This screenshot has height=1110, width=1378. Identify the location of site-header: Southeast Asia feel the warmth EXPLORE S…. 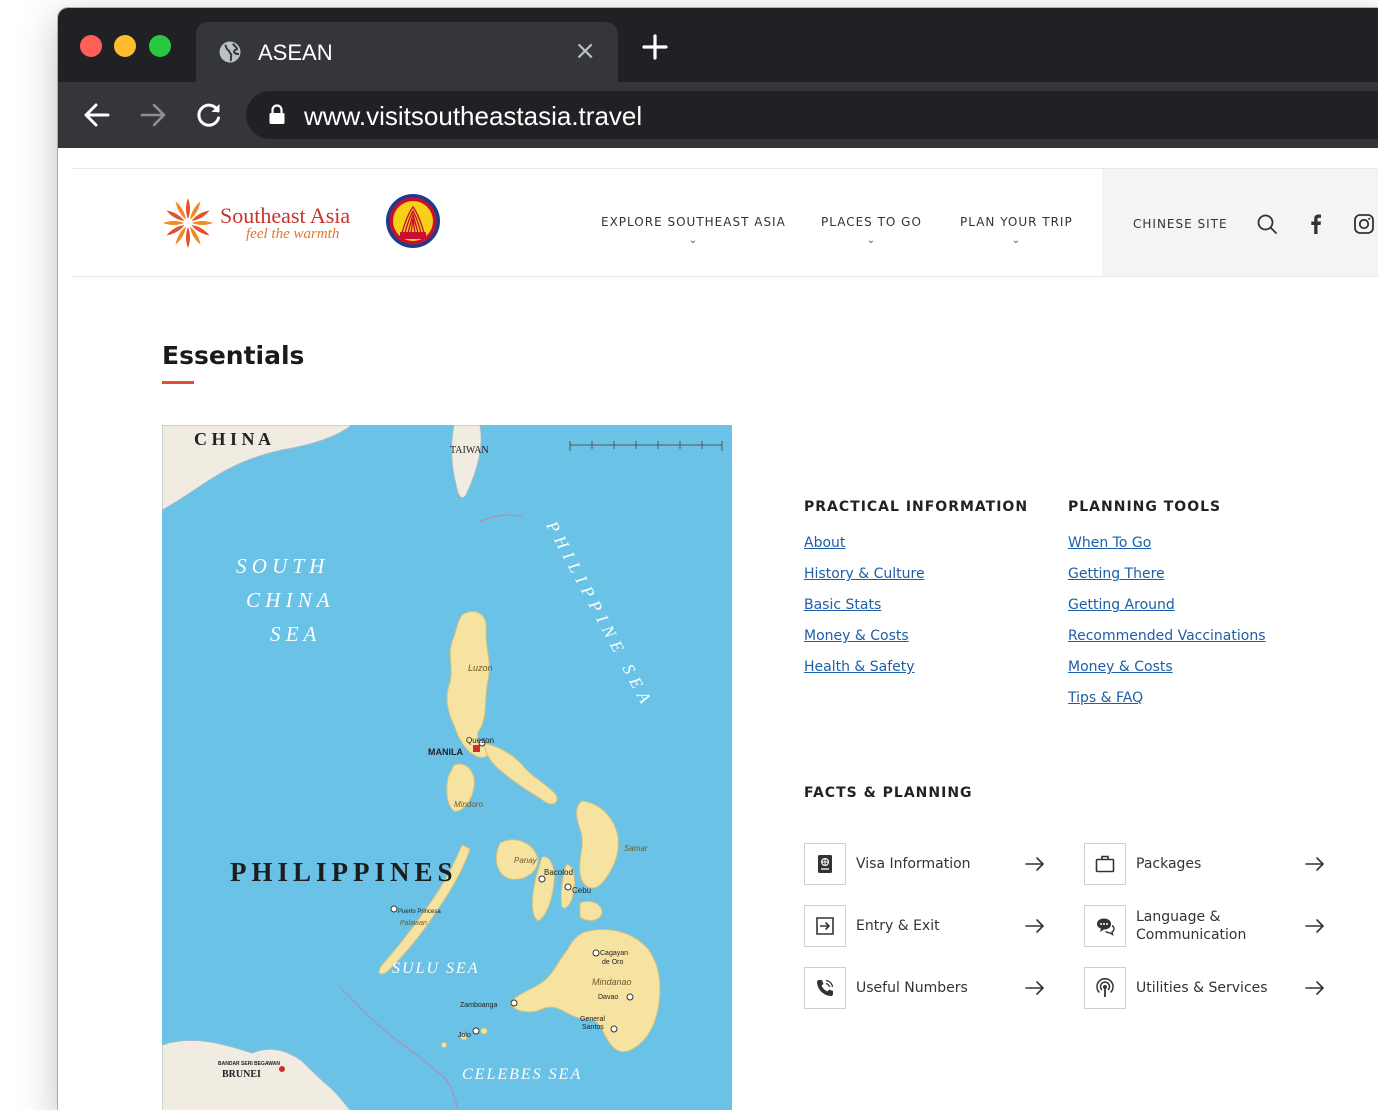
(725, 223).